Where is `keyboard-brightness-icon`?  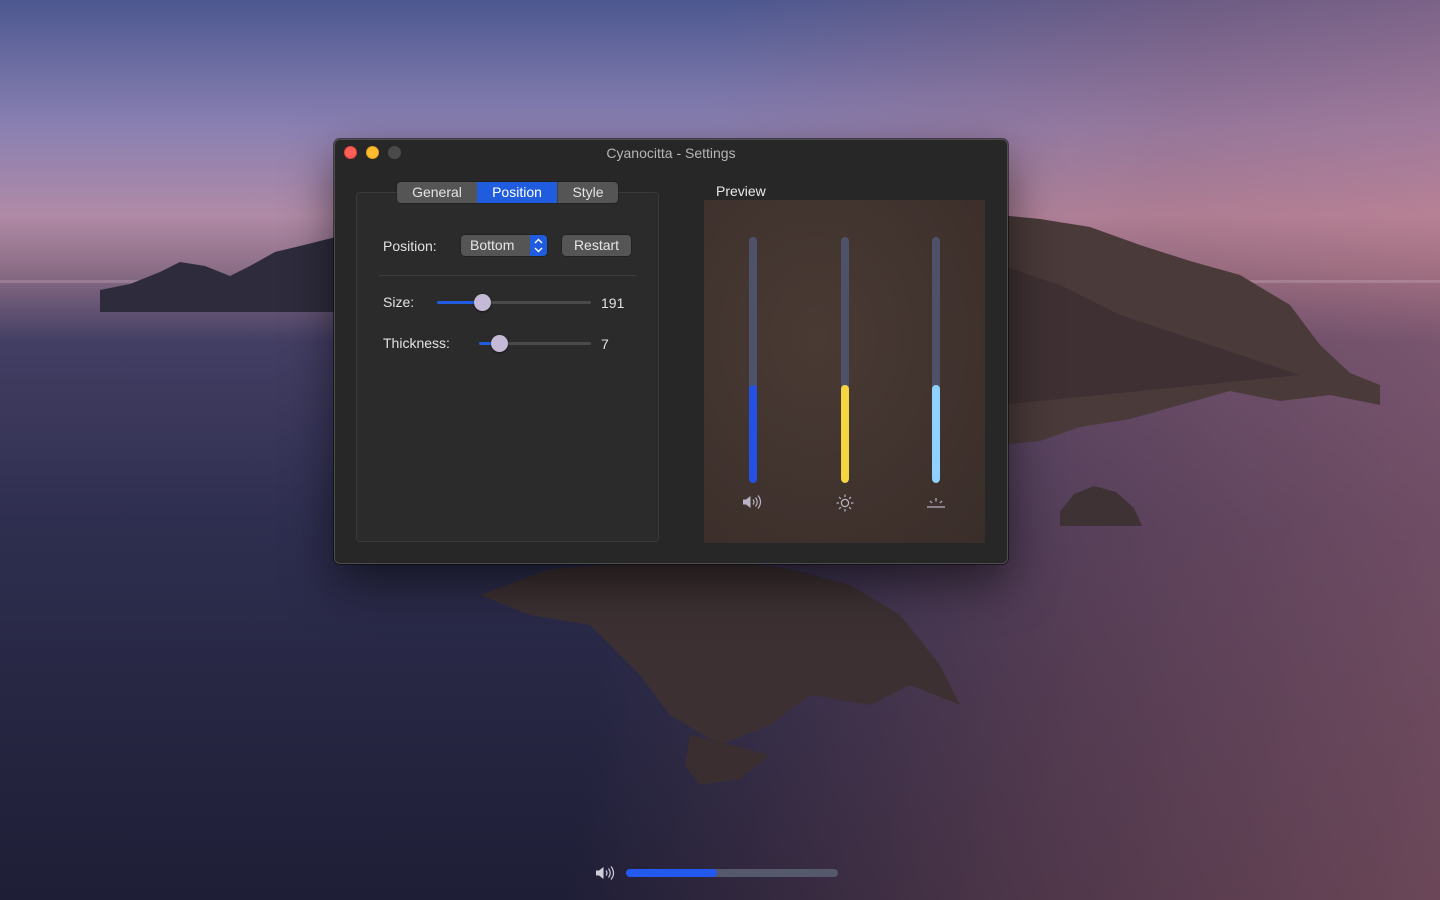
keyboard-brightness-icon is located at coordinates (936, 503).